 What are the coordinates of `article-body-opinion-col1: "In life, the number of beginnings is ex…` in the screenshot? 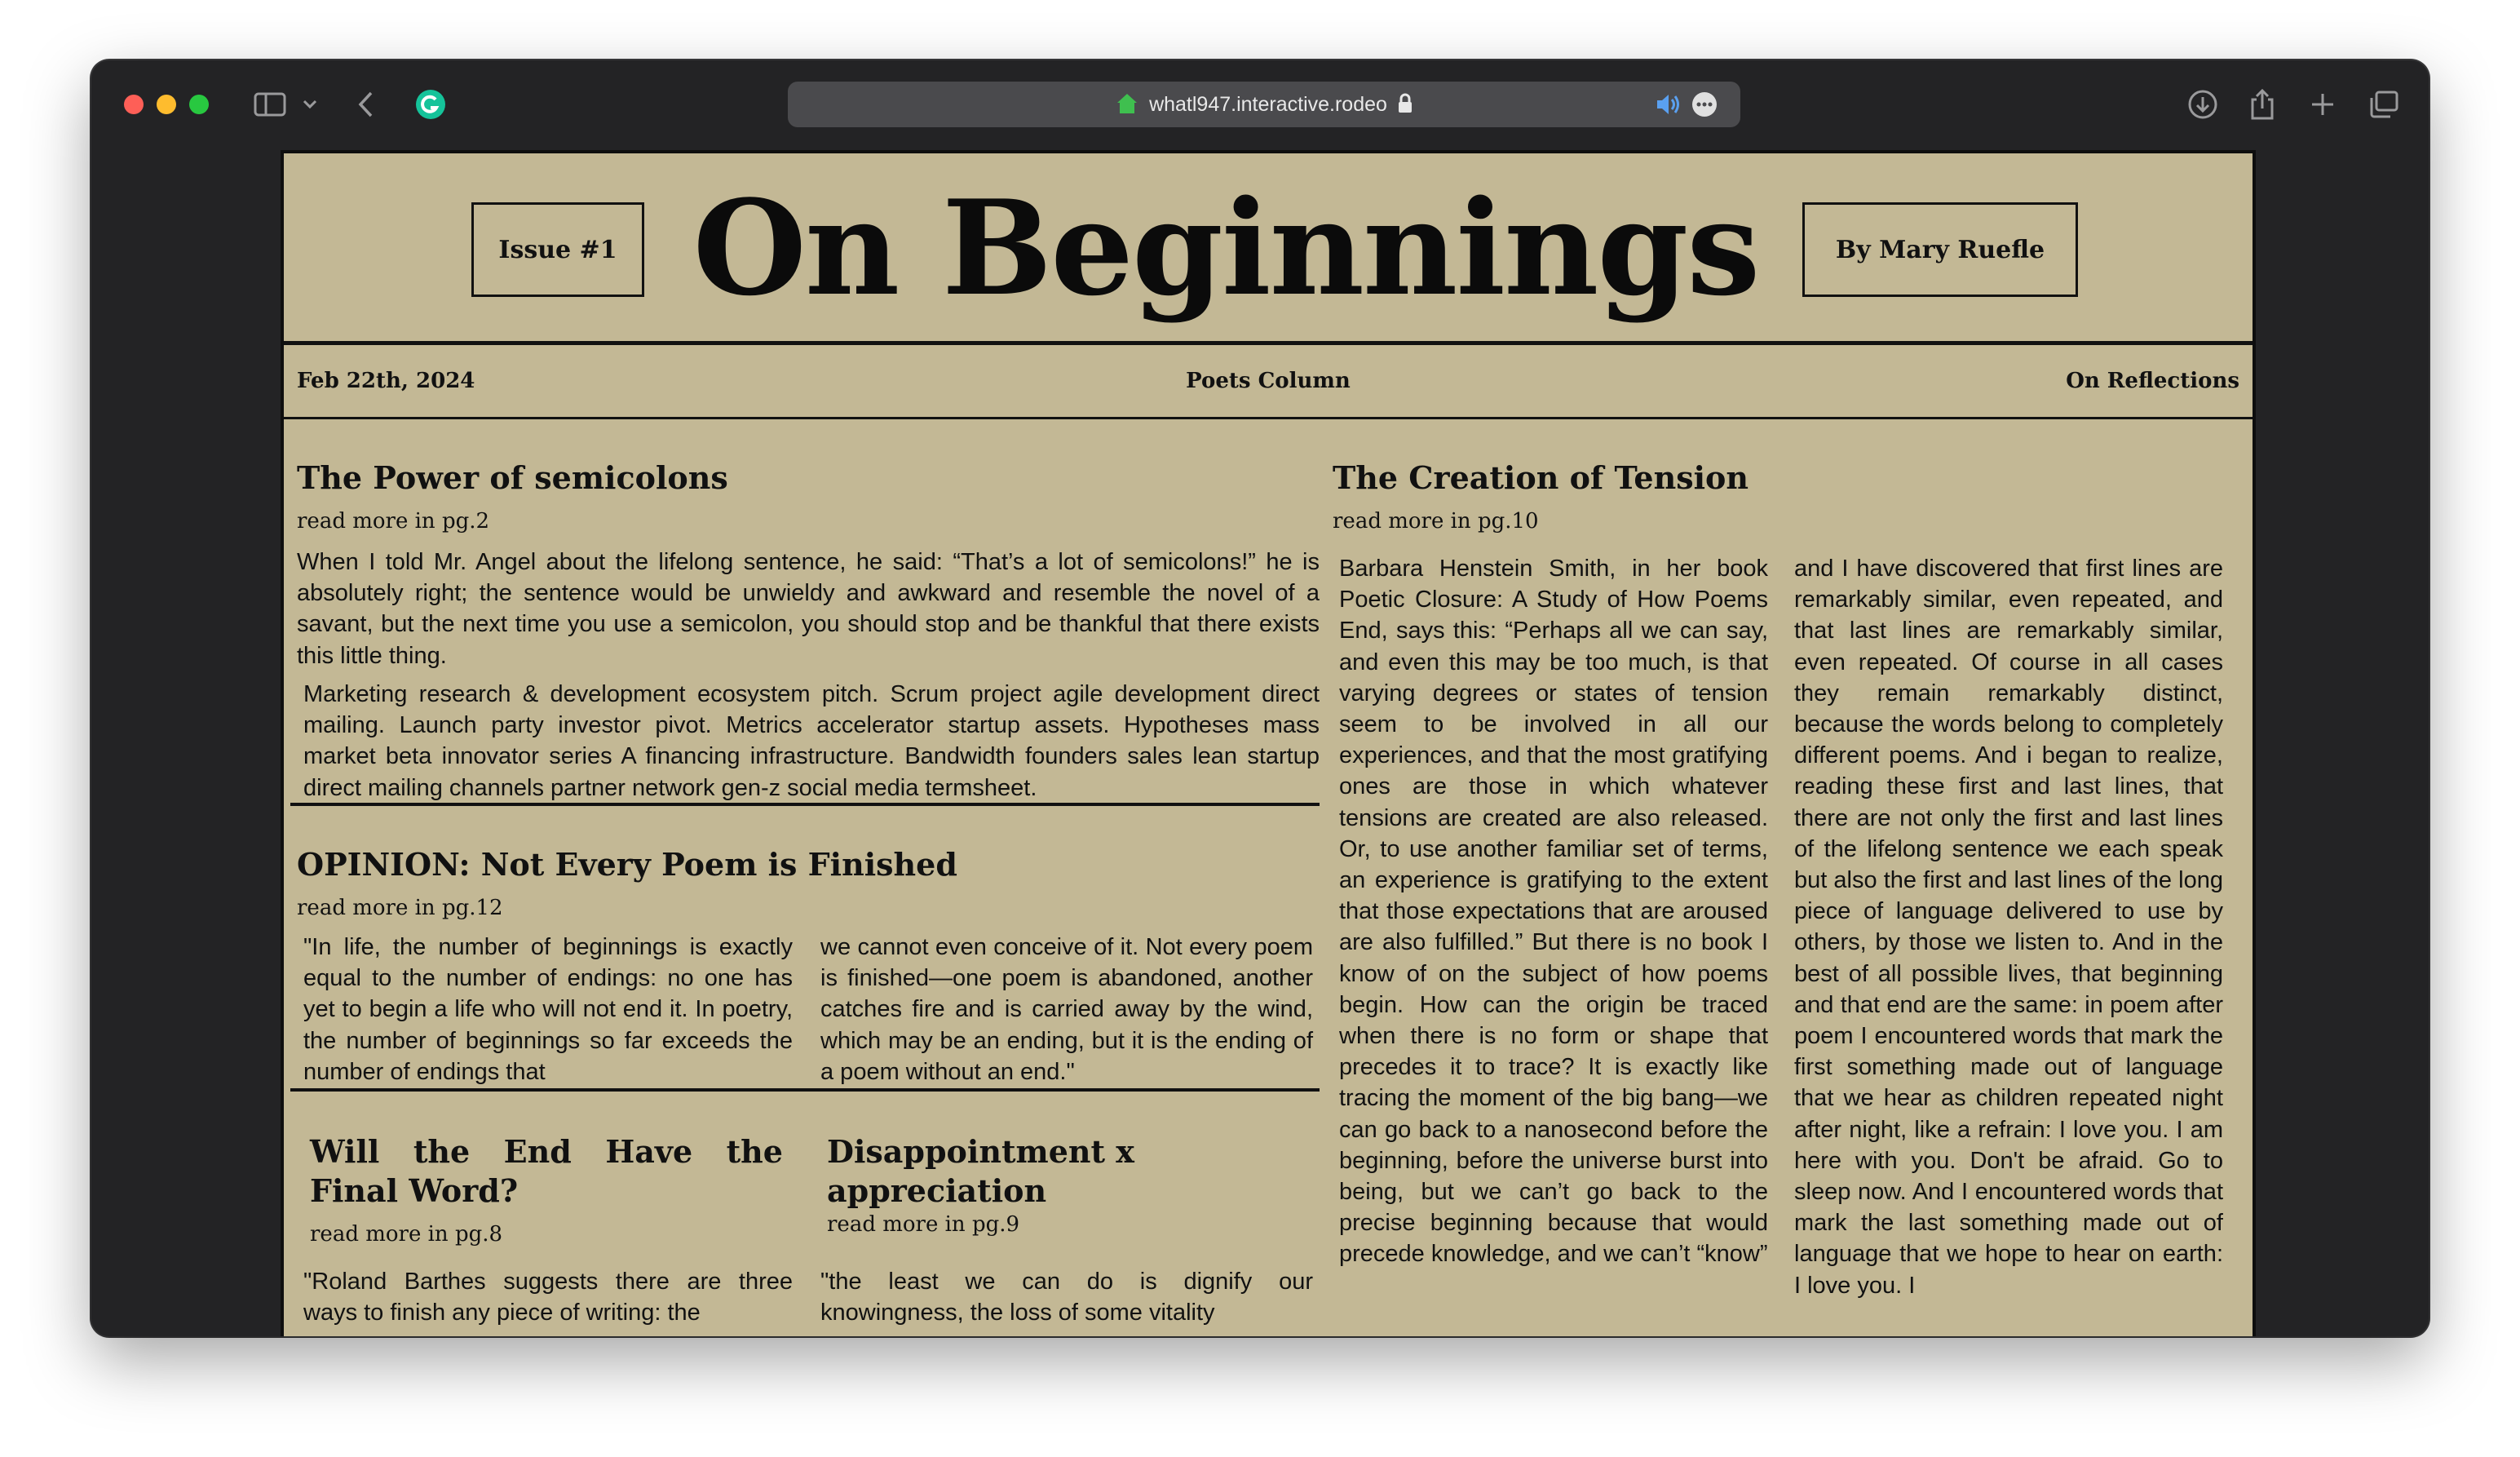 It's located at (548, 1009).